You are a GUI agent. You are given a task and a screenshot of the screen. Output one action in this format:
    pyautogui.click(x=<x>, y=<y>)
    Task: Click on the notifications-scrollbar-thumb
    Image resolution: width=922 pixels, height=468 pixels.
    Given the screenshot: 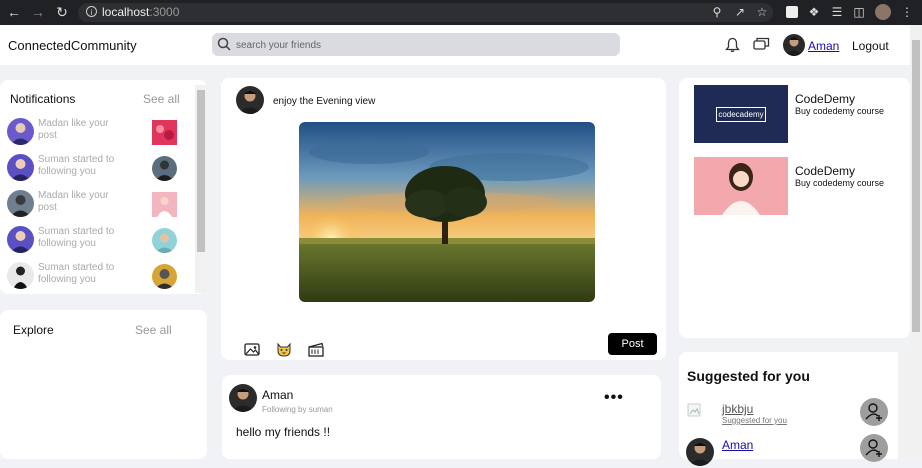 What is the action you would take?
    pyautogui.click(x=201, y=171)
    